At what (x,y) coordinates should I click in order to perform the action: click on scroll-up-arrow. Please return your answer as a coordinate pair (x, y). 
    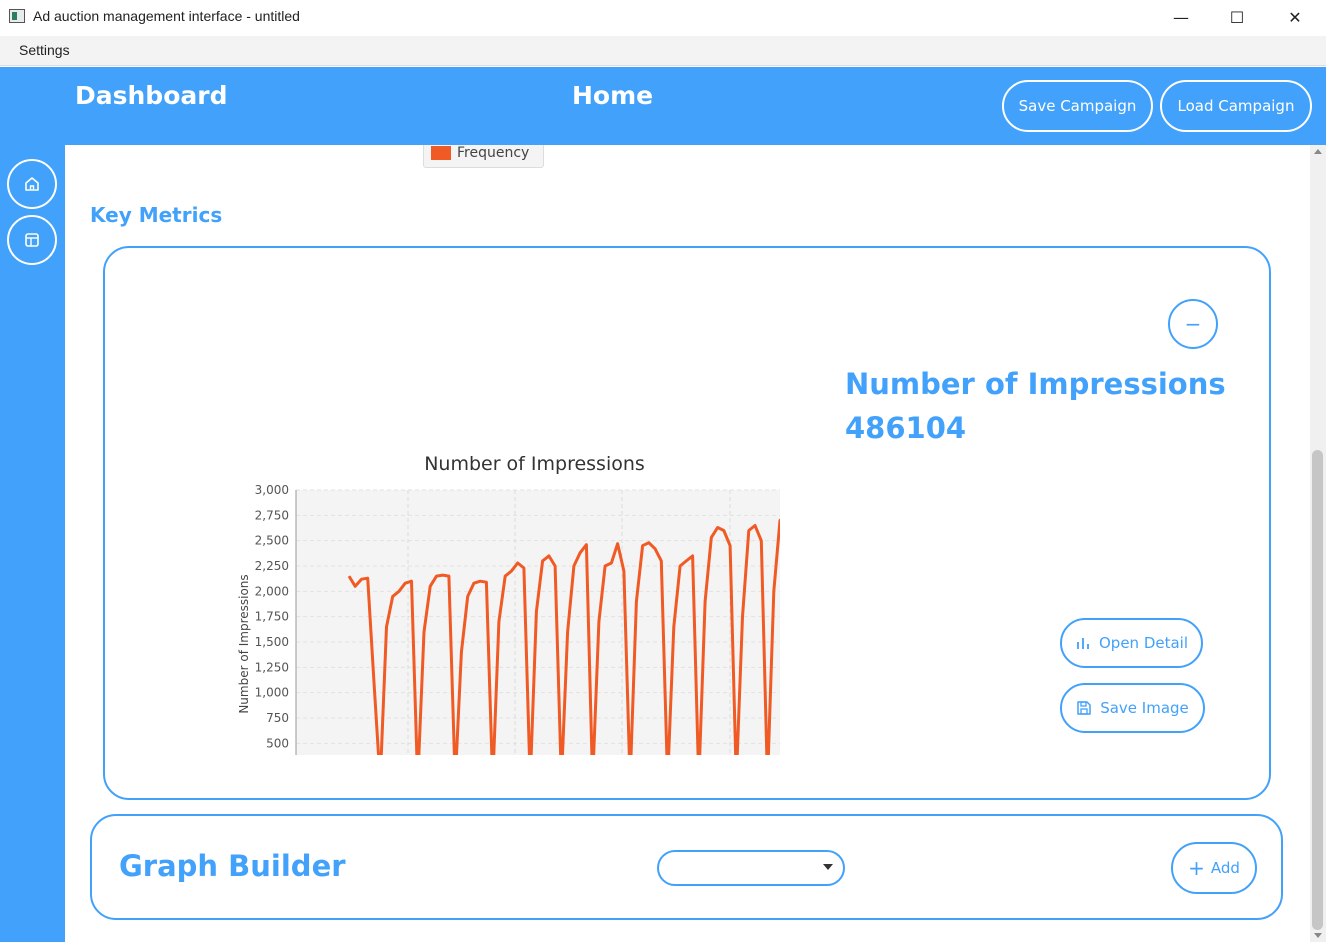
    Looking at the image, I should click on (1318, 151).